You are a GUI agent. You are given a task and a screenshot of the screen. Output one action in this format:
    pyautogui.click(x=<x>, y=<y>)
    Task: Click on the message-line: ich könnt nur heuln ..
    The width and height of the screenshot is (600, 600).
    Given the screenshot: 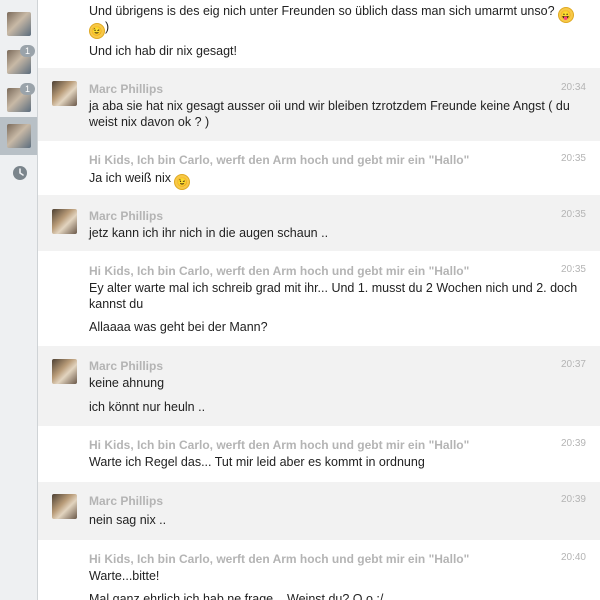 What is the action you would take?
    pyautogui.click(x=147, y=407)
    